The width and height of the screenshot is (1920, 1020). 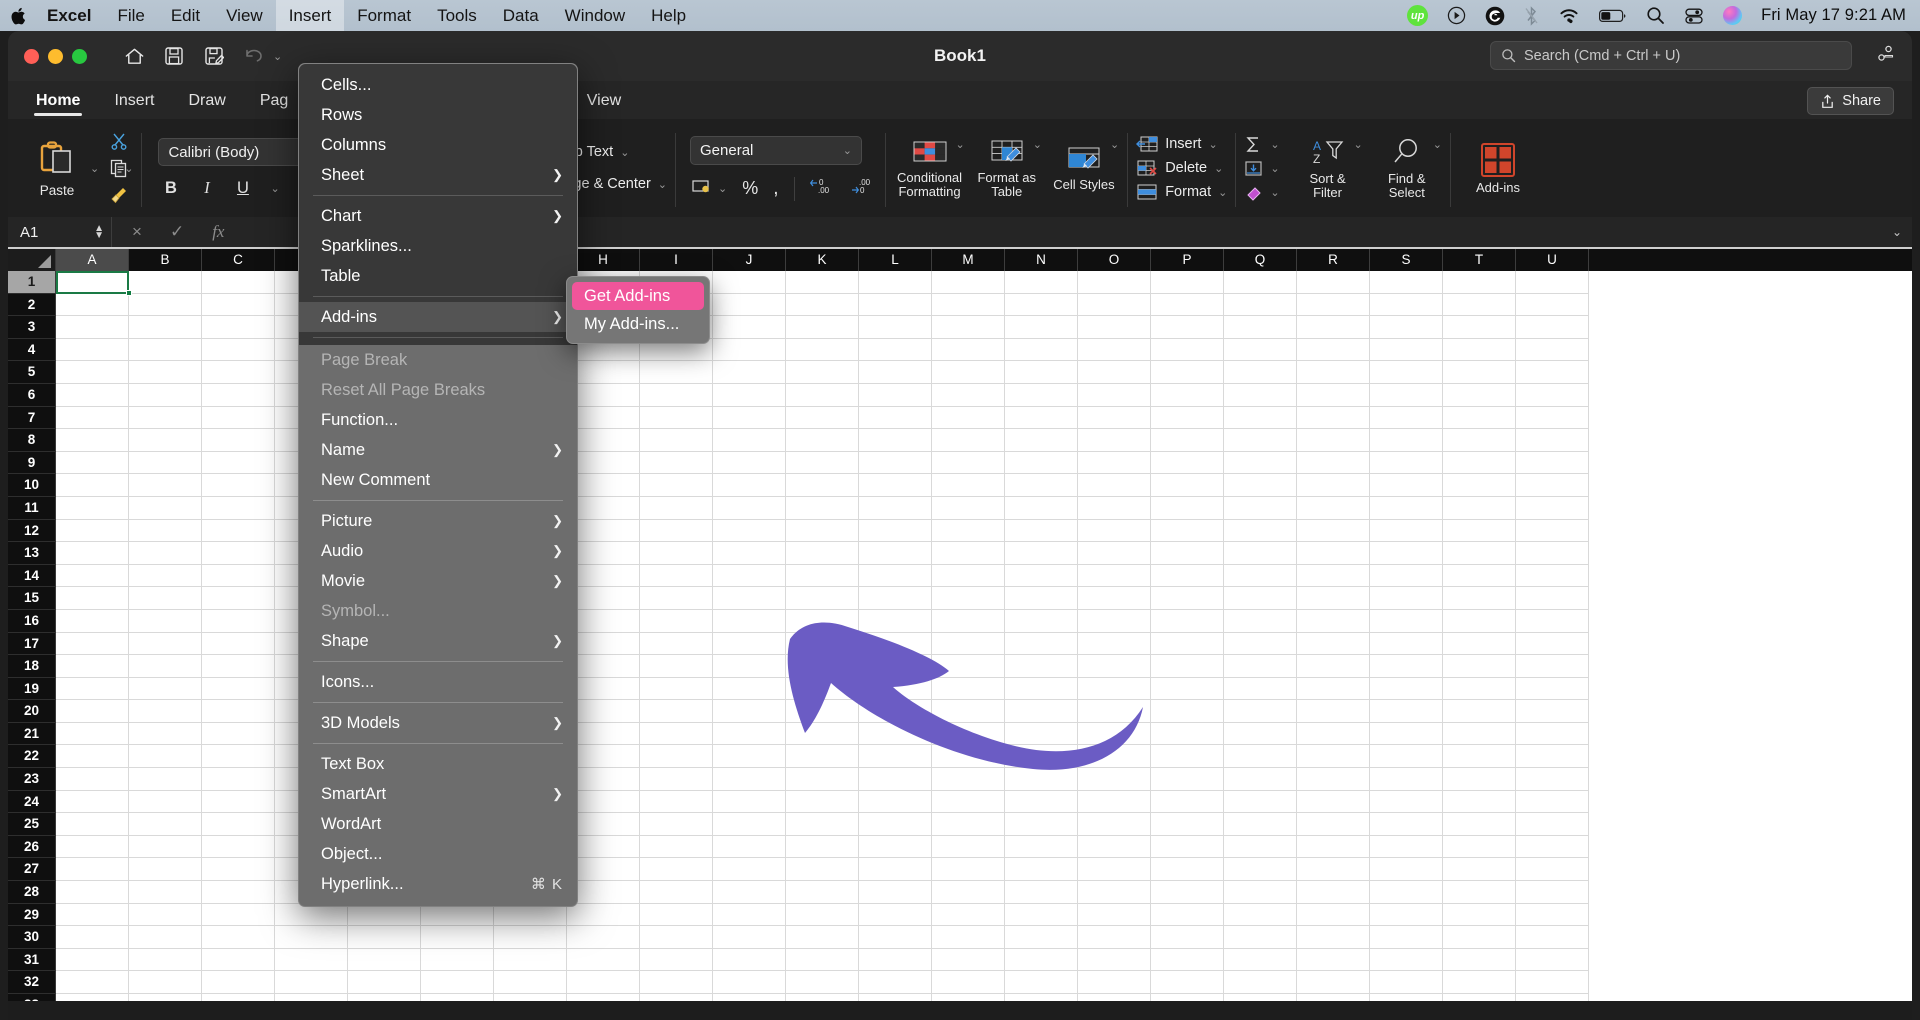 What do you see at coordinates (1260, 621) in the screenshot?
I see `cell-Q16` at bounding box center [1260, 621].